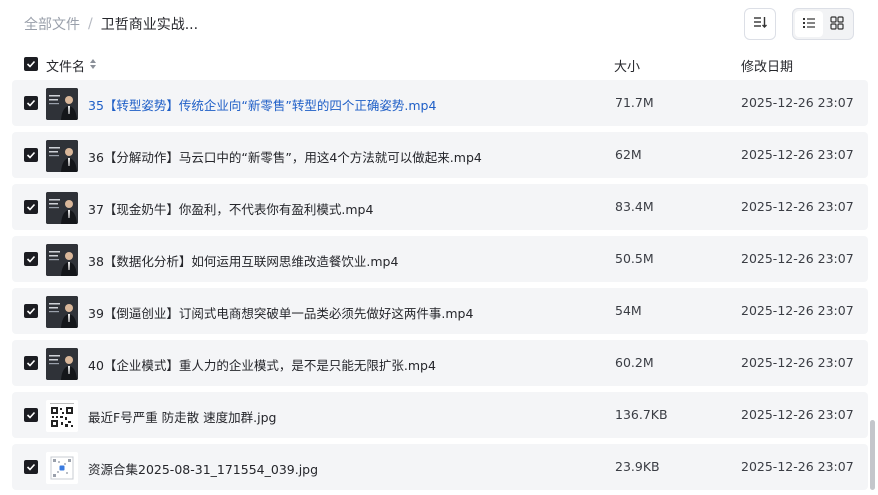  I want to click on file-name: 40【企业模式】重人力的企业模式，是不是只能无限扩张.mp4, so click(262, 364).